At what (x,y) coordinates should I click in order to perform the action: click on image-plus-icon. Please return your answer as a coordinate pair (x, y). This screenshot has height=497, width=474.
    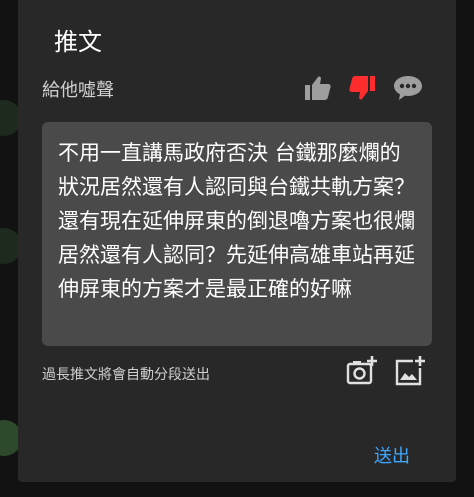
    Looking at the image, I should click on (410, 371).